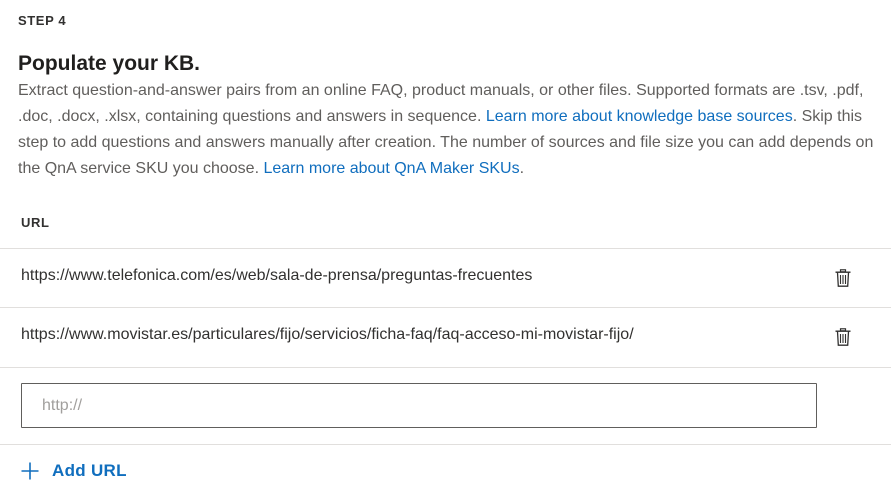 The height and width of the screenshot is (496, 895). I want to click on description-text-3: ., so click(522, 168).